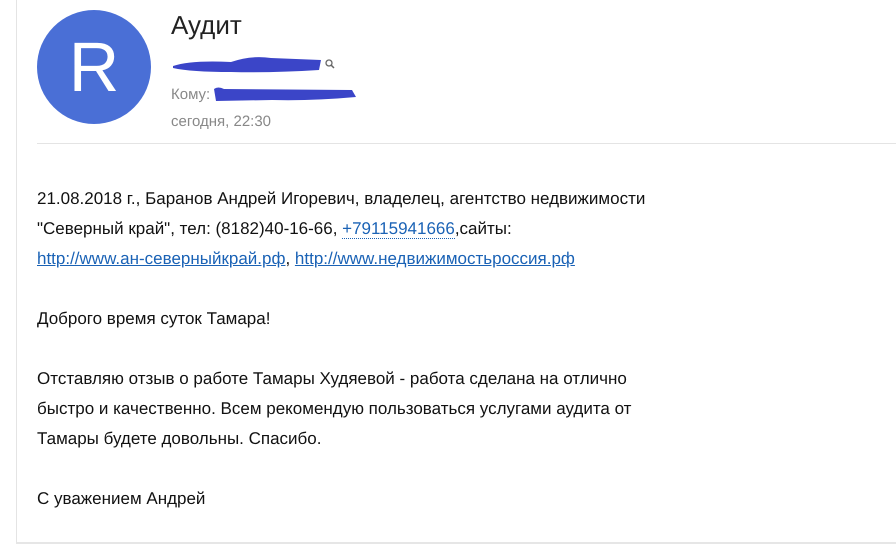 This screenshot has height=546, width=896. What do you see at coordinates (334, 409) in the screenshot?
I see `paragraph: Отставляю отзыв о работе Тамары Худяевой - работа сделана на отлично быстро и качественно. Всем рекомендую пользоваться услугами аудита от Тамары будете довольны. Спасибо.` at bounding box center [334, 409].